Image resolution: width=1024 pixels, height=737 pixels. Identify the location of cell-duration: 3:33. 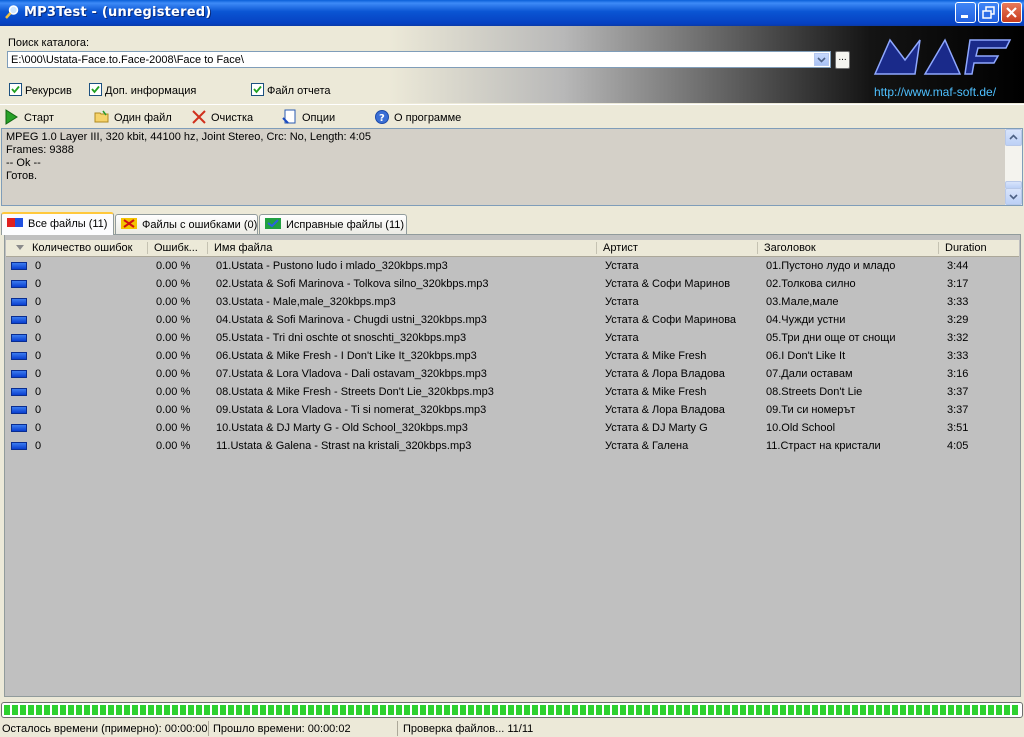
(958, 302).